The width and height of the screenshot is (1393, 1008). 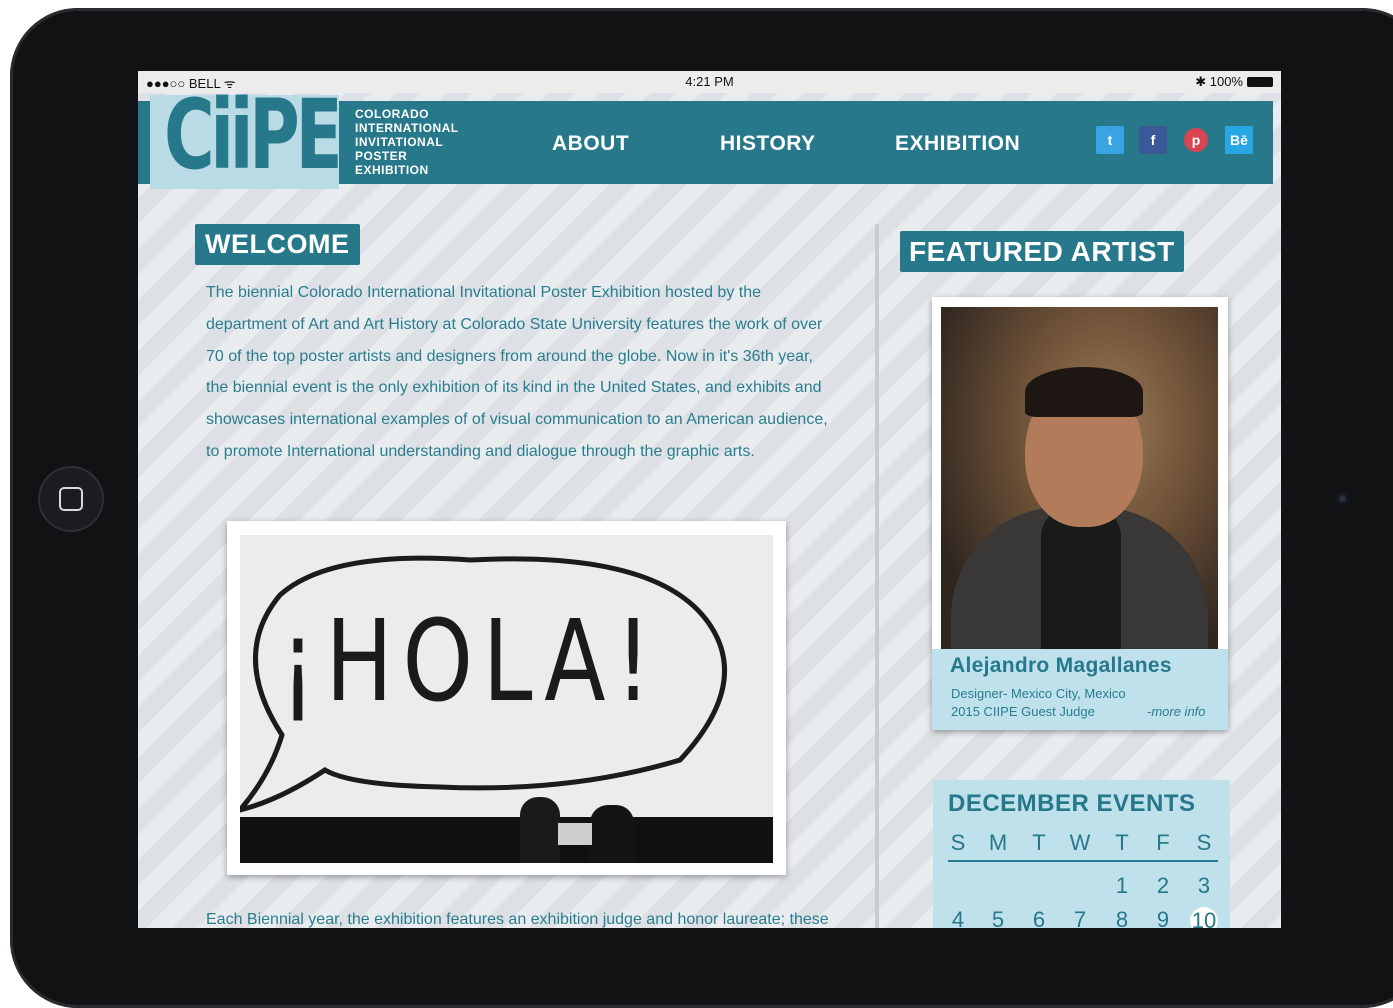 I want to click on home-button, so click(x=71, y=499).